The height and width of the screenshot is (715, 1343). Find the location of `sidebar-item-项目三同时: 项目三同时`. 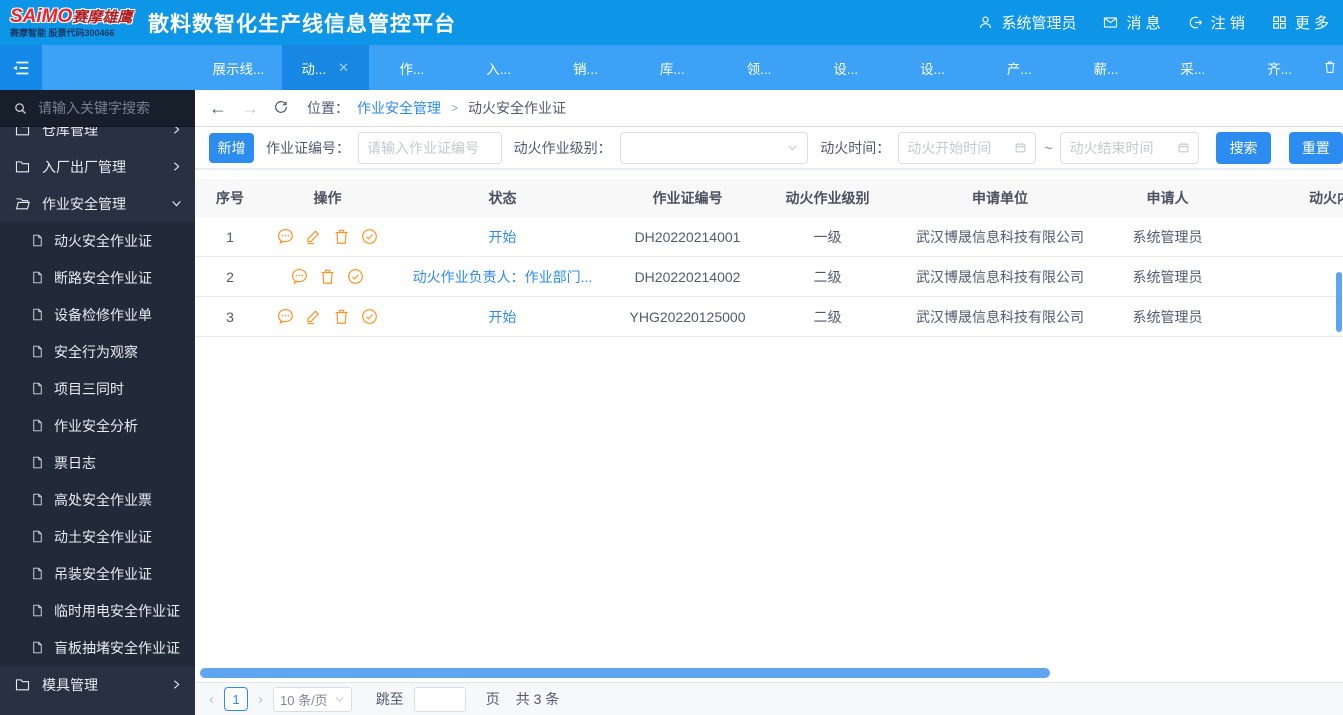

sidebar-item-项目三同时: 项目三同时 is located at coordinates (97, 388).